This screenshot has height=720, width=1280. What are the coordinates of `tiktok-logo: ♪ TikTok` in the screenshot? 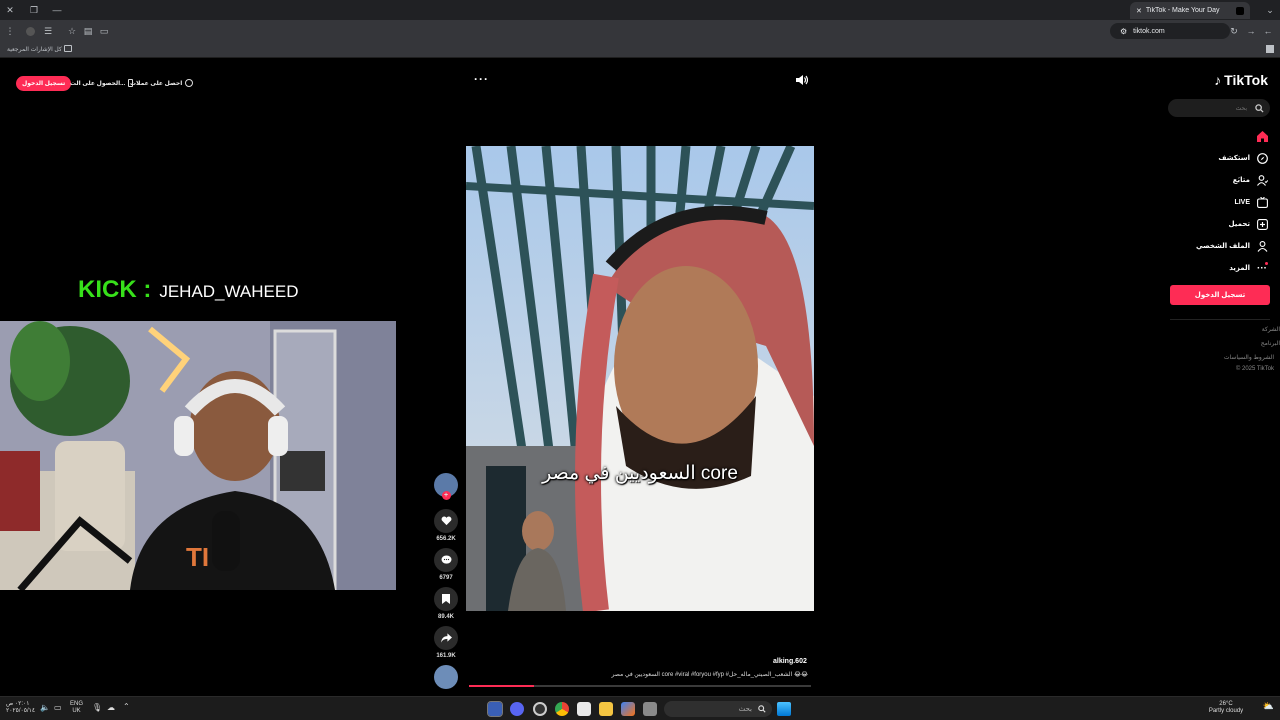 It's located at (1241, 80).